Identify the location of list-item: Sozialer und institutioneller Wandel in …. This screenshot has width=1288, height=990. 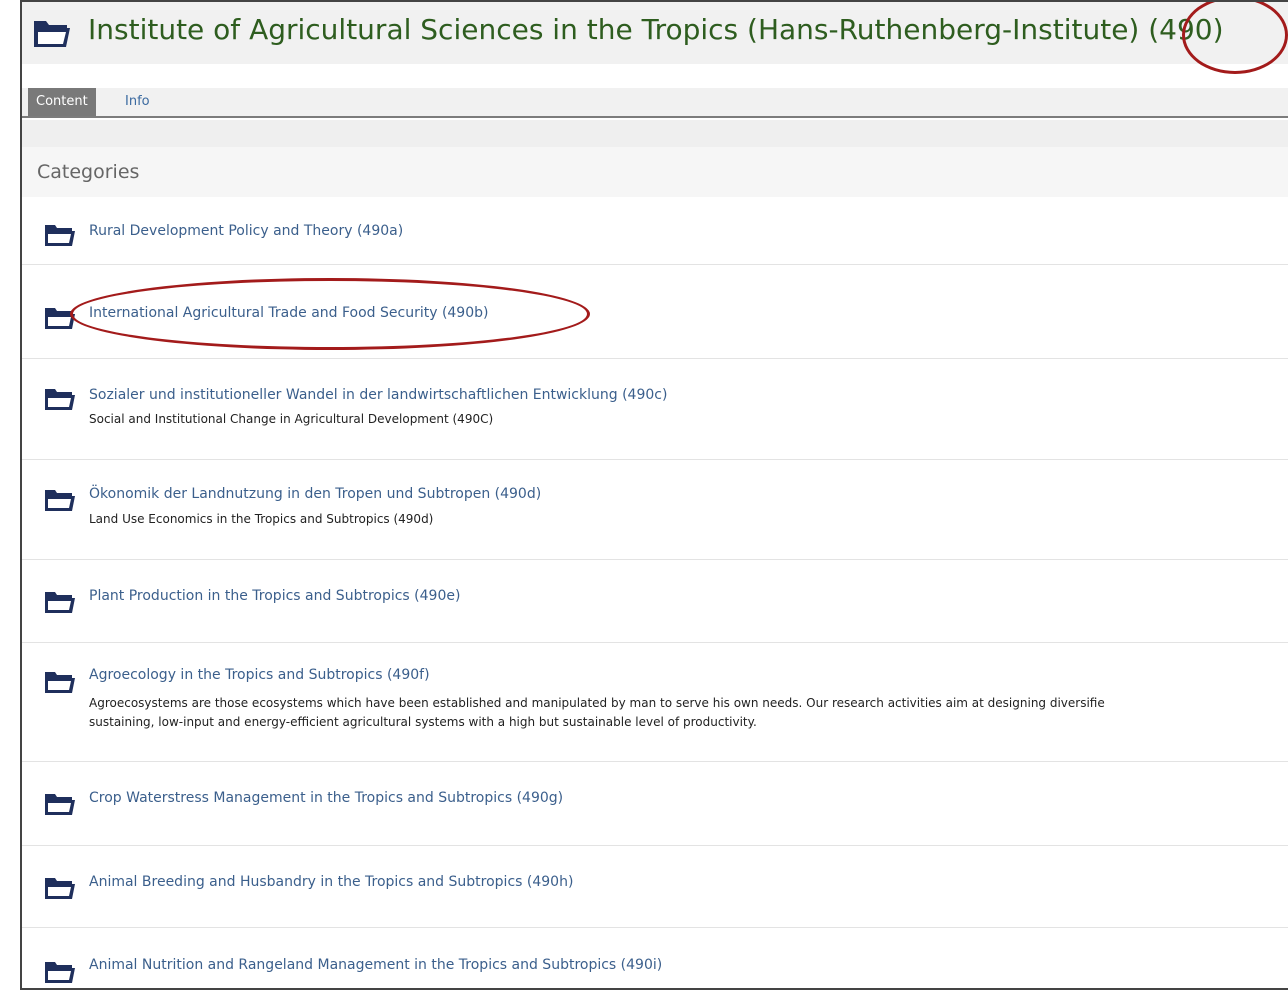
(655, 409).